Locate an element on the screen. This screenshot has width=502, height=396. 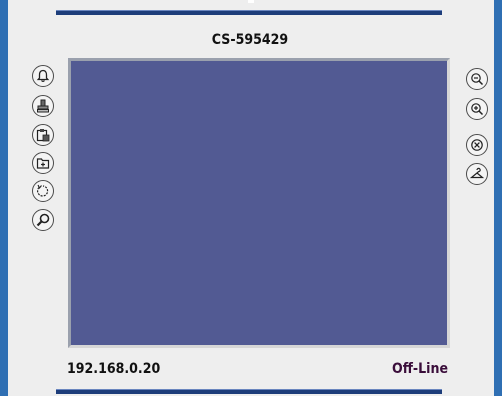
search-button is located at coordinates (43, 220).